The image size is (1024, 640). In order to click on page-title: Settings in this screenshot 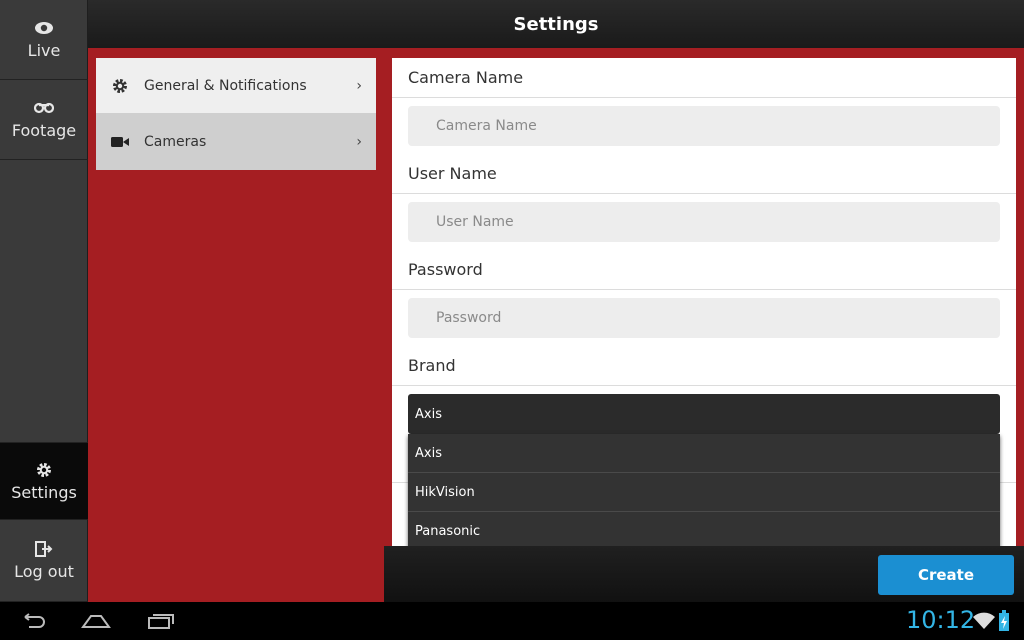, I will do `click(556, 24)`.